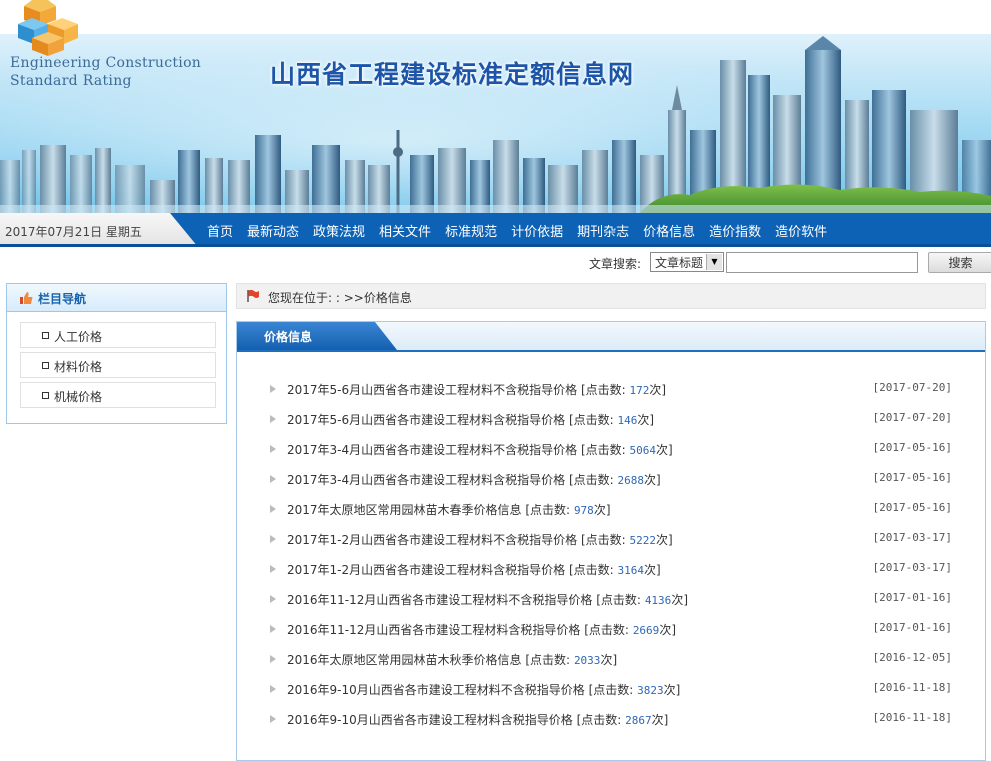 The image size is (991, 761). I want to click on article-title-link: 2017年1-2月山西省各市建设工程材料不含税指导价格 [点击数: 5222次], so click(480, 539).